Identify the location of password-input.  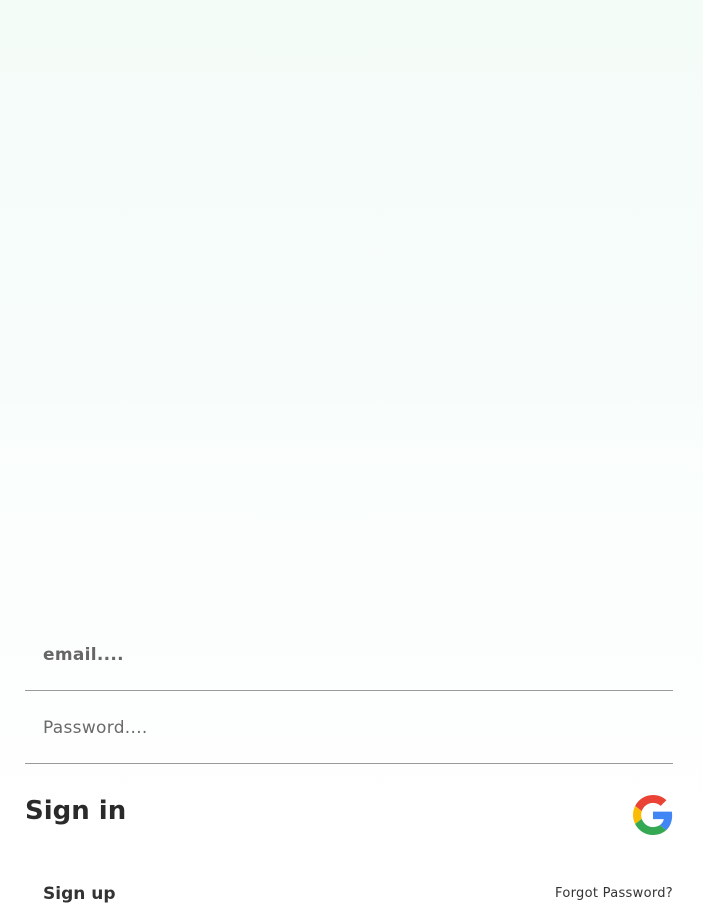
(343, 727).